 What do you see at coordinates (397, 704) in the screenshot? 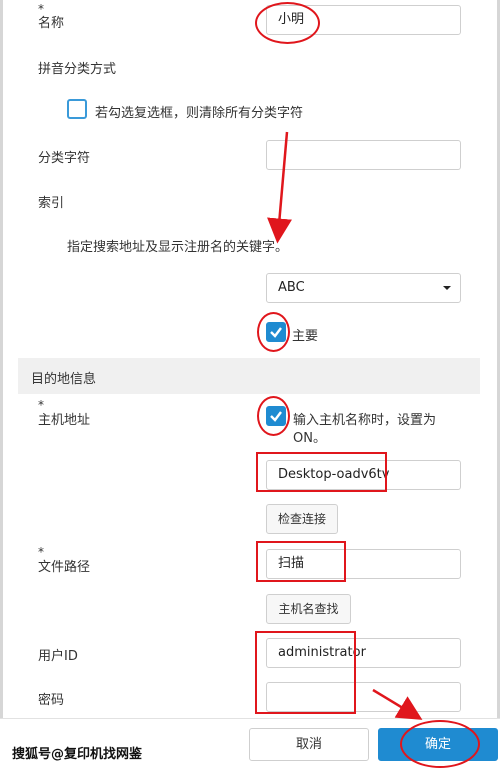
I see `annotation-arrow-confirm` at bounding box center [397, 704].